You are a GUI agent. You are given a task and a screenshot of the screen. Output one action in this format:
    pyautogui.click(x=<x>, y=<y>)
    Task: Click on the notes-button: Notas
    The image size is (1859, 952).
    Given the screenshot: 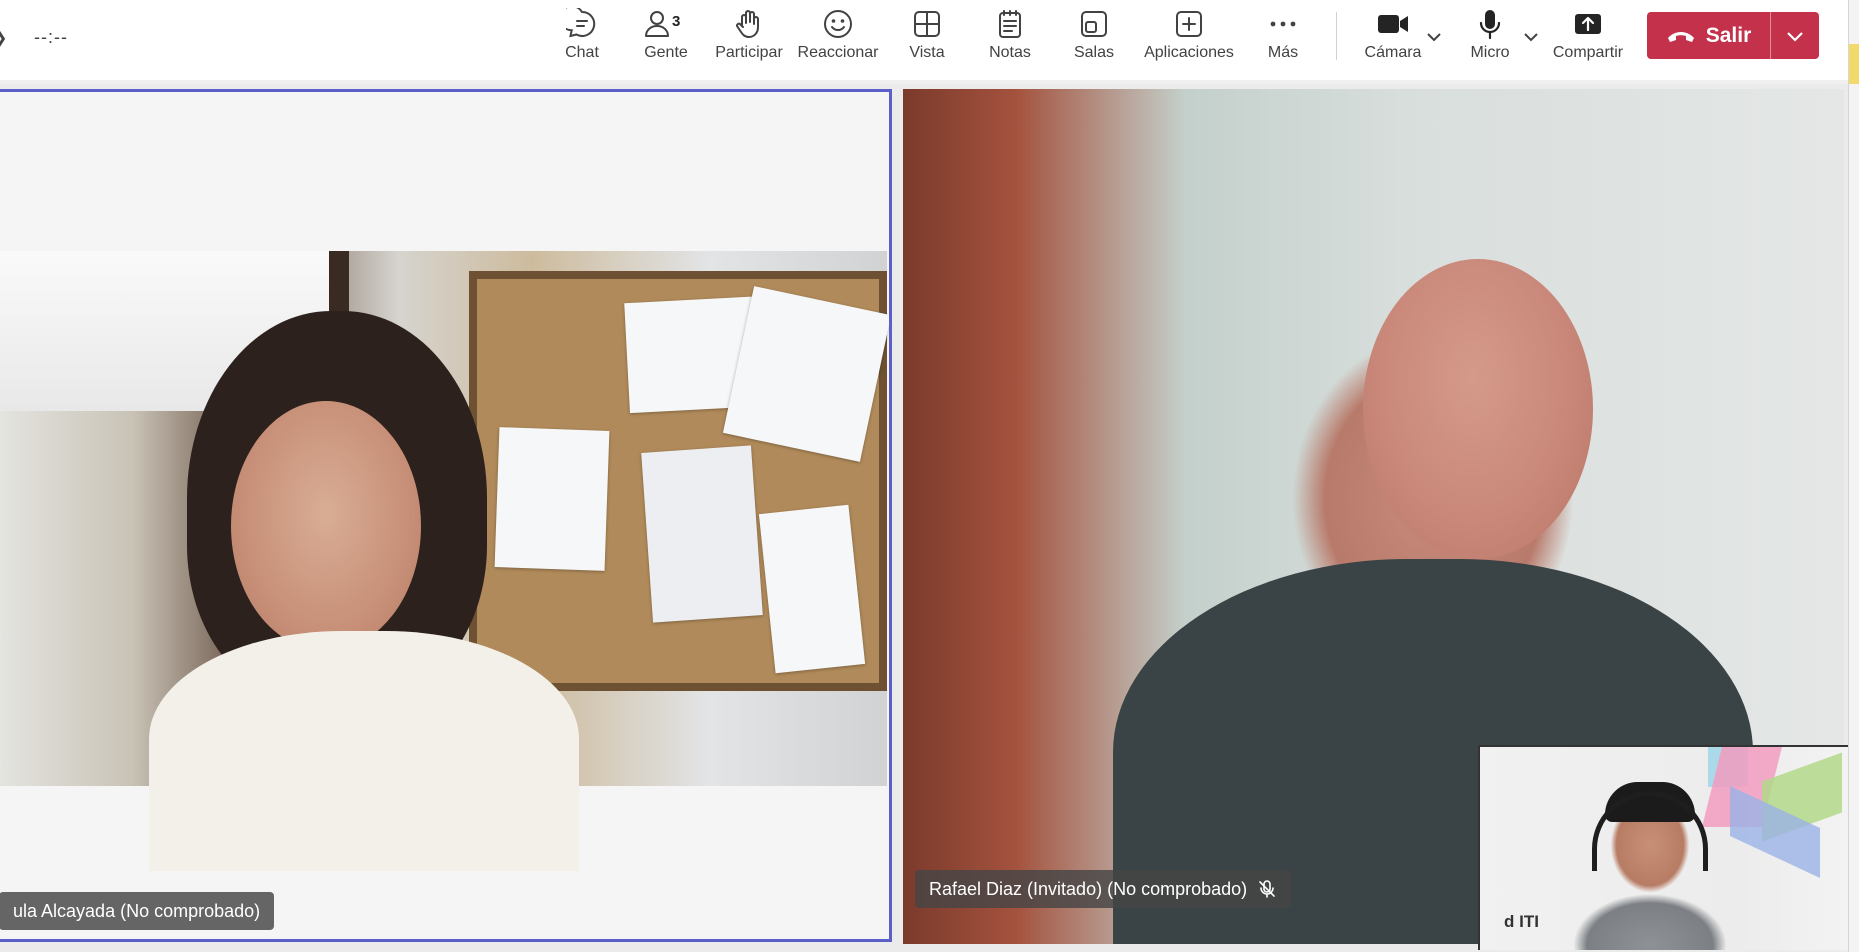 What is the action you would take?
    pyautogui.click(x=1010, y=39)
    